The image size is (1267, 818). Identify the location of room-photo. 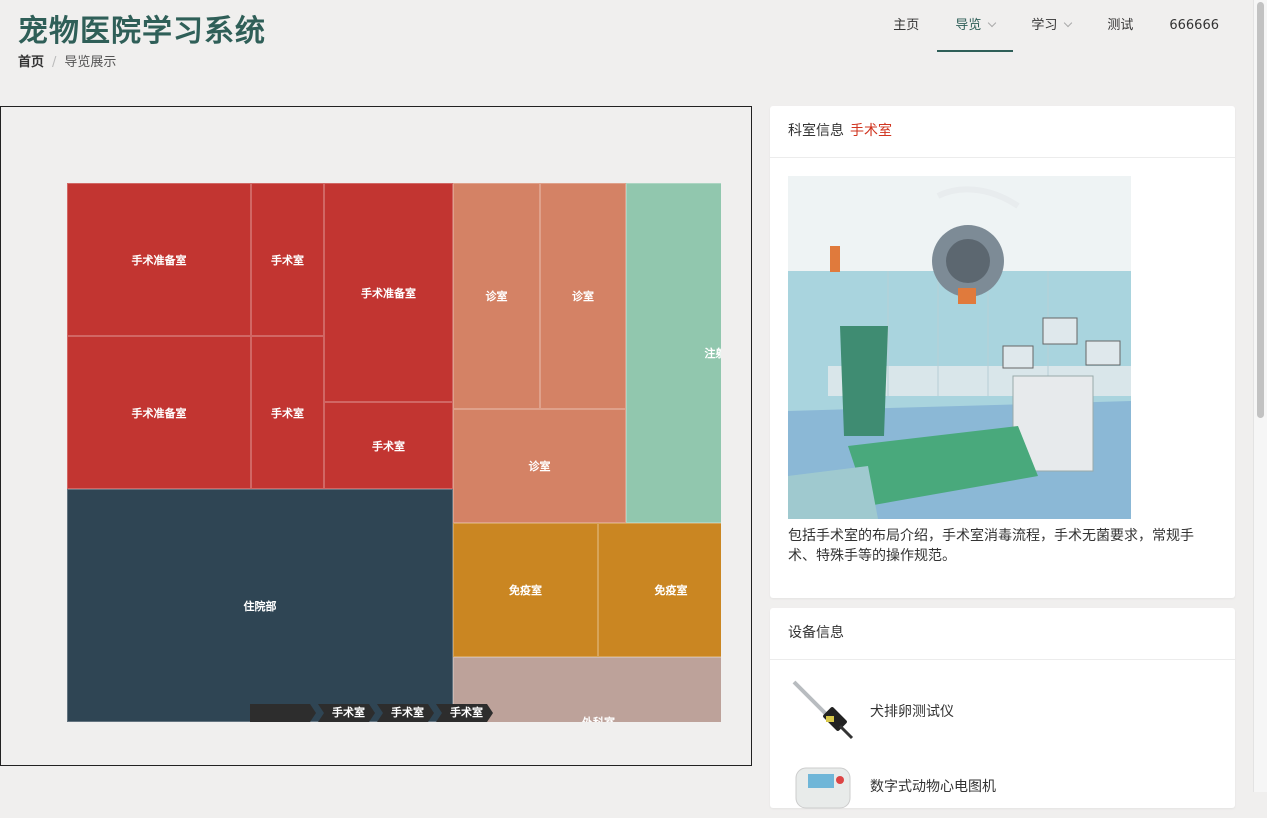
(959, 347).